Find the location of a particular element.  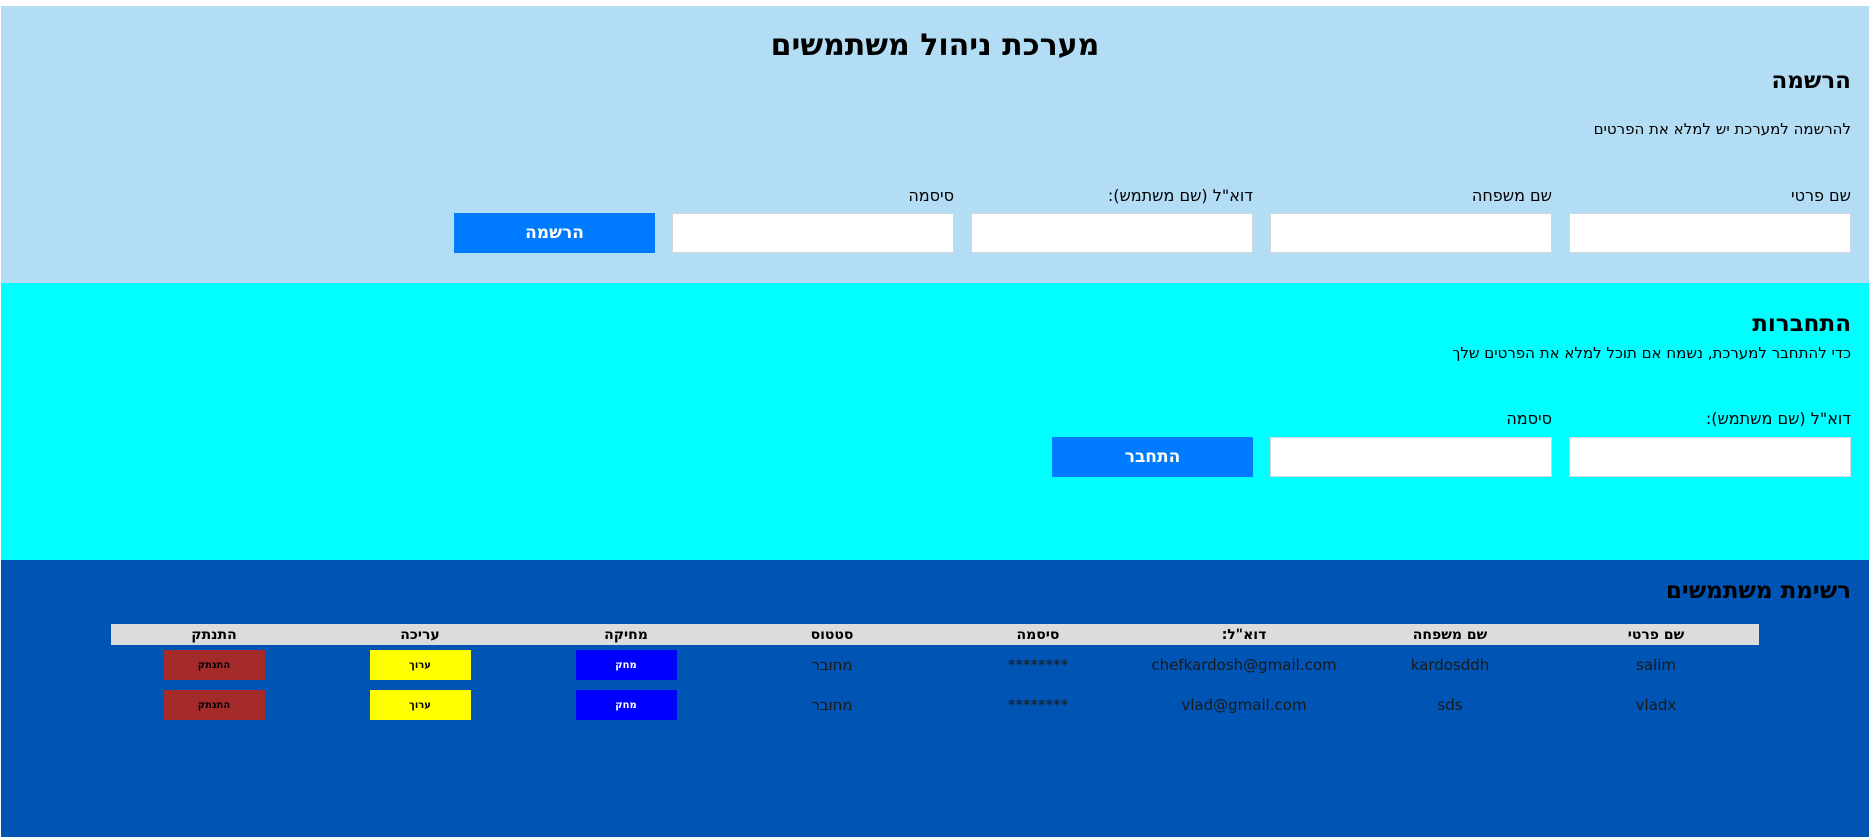

column-header-logout: התנתק is located at coordinates (214, 634).